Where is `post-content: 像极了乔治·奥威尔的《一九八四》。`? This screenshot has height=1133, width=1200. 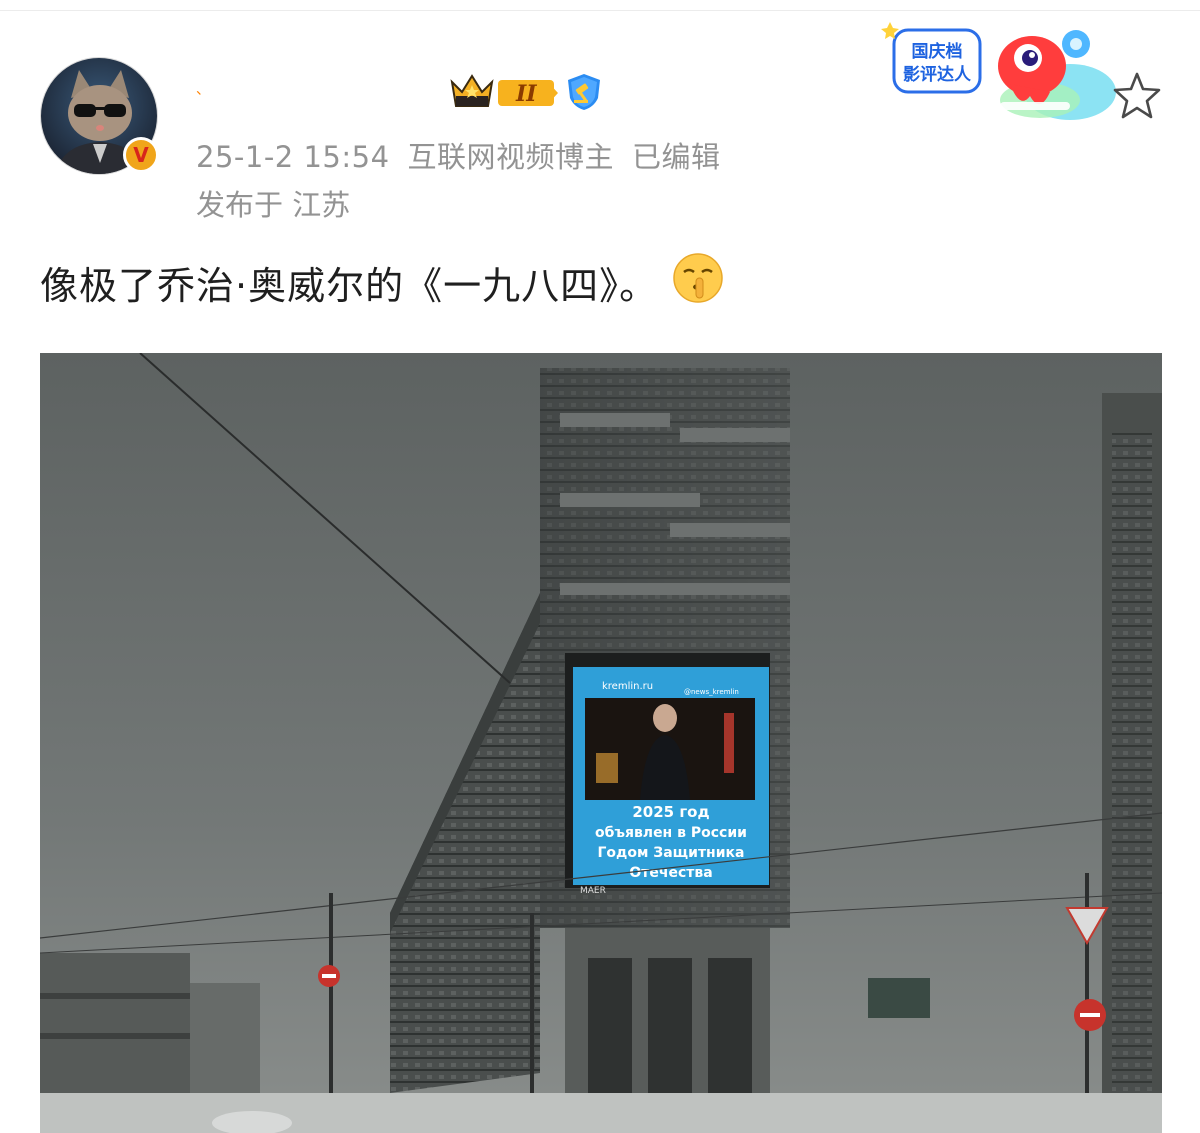
post-content: 像极了乔治·奥威尔的《一九八四》。 is located at coordinates (382, 282).